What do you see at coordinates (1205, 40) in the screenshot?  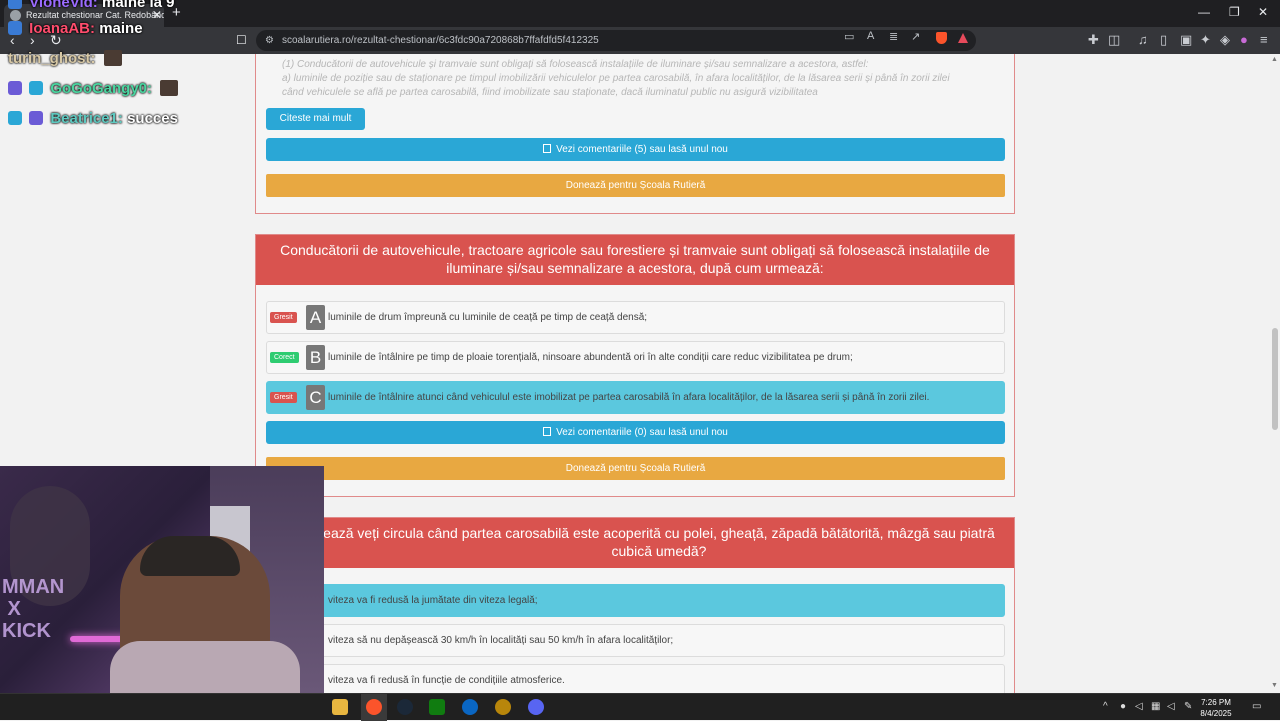 I see `leo-ai-icon: ✦` at bounding box center [1205, 40].